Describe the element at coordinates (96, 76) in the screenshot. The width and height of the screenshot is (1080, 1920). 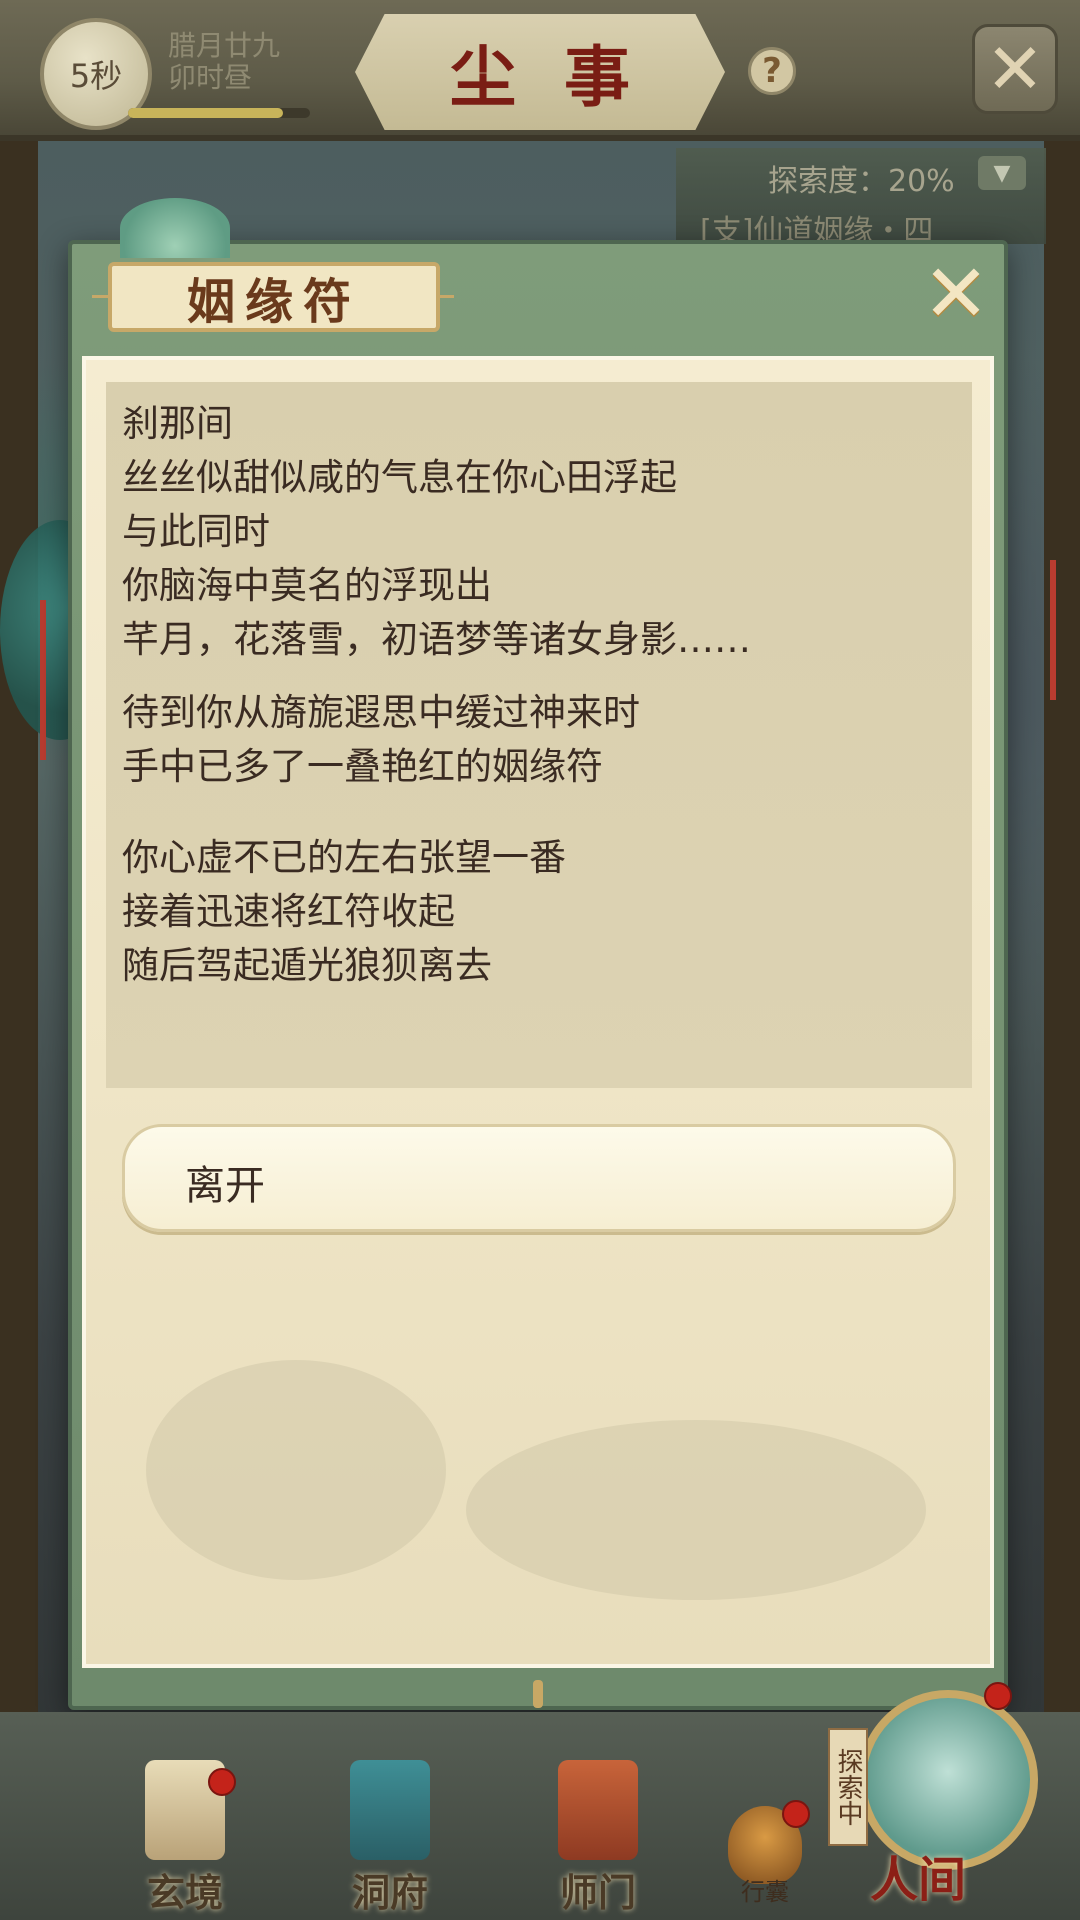
I see `timer-text: 5秒` at that location.